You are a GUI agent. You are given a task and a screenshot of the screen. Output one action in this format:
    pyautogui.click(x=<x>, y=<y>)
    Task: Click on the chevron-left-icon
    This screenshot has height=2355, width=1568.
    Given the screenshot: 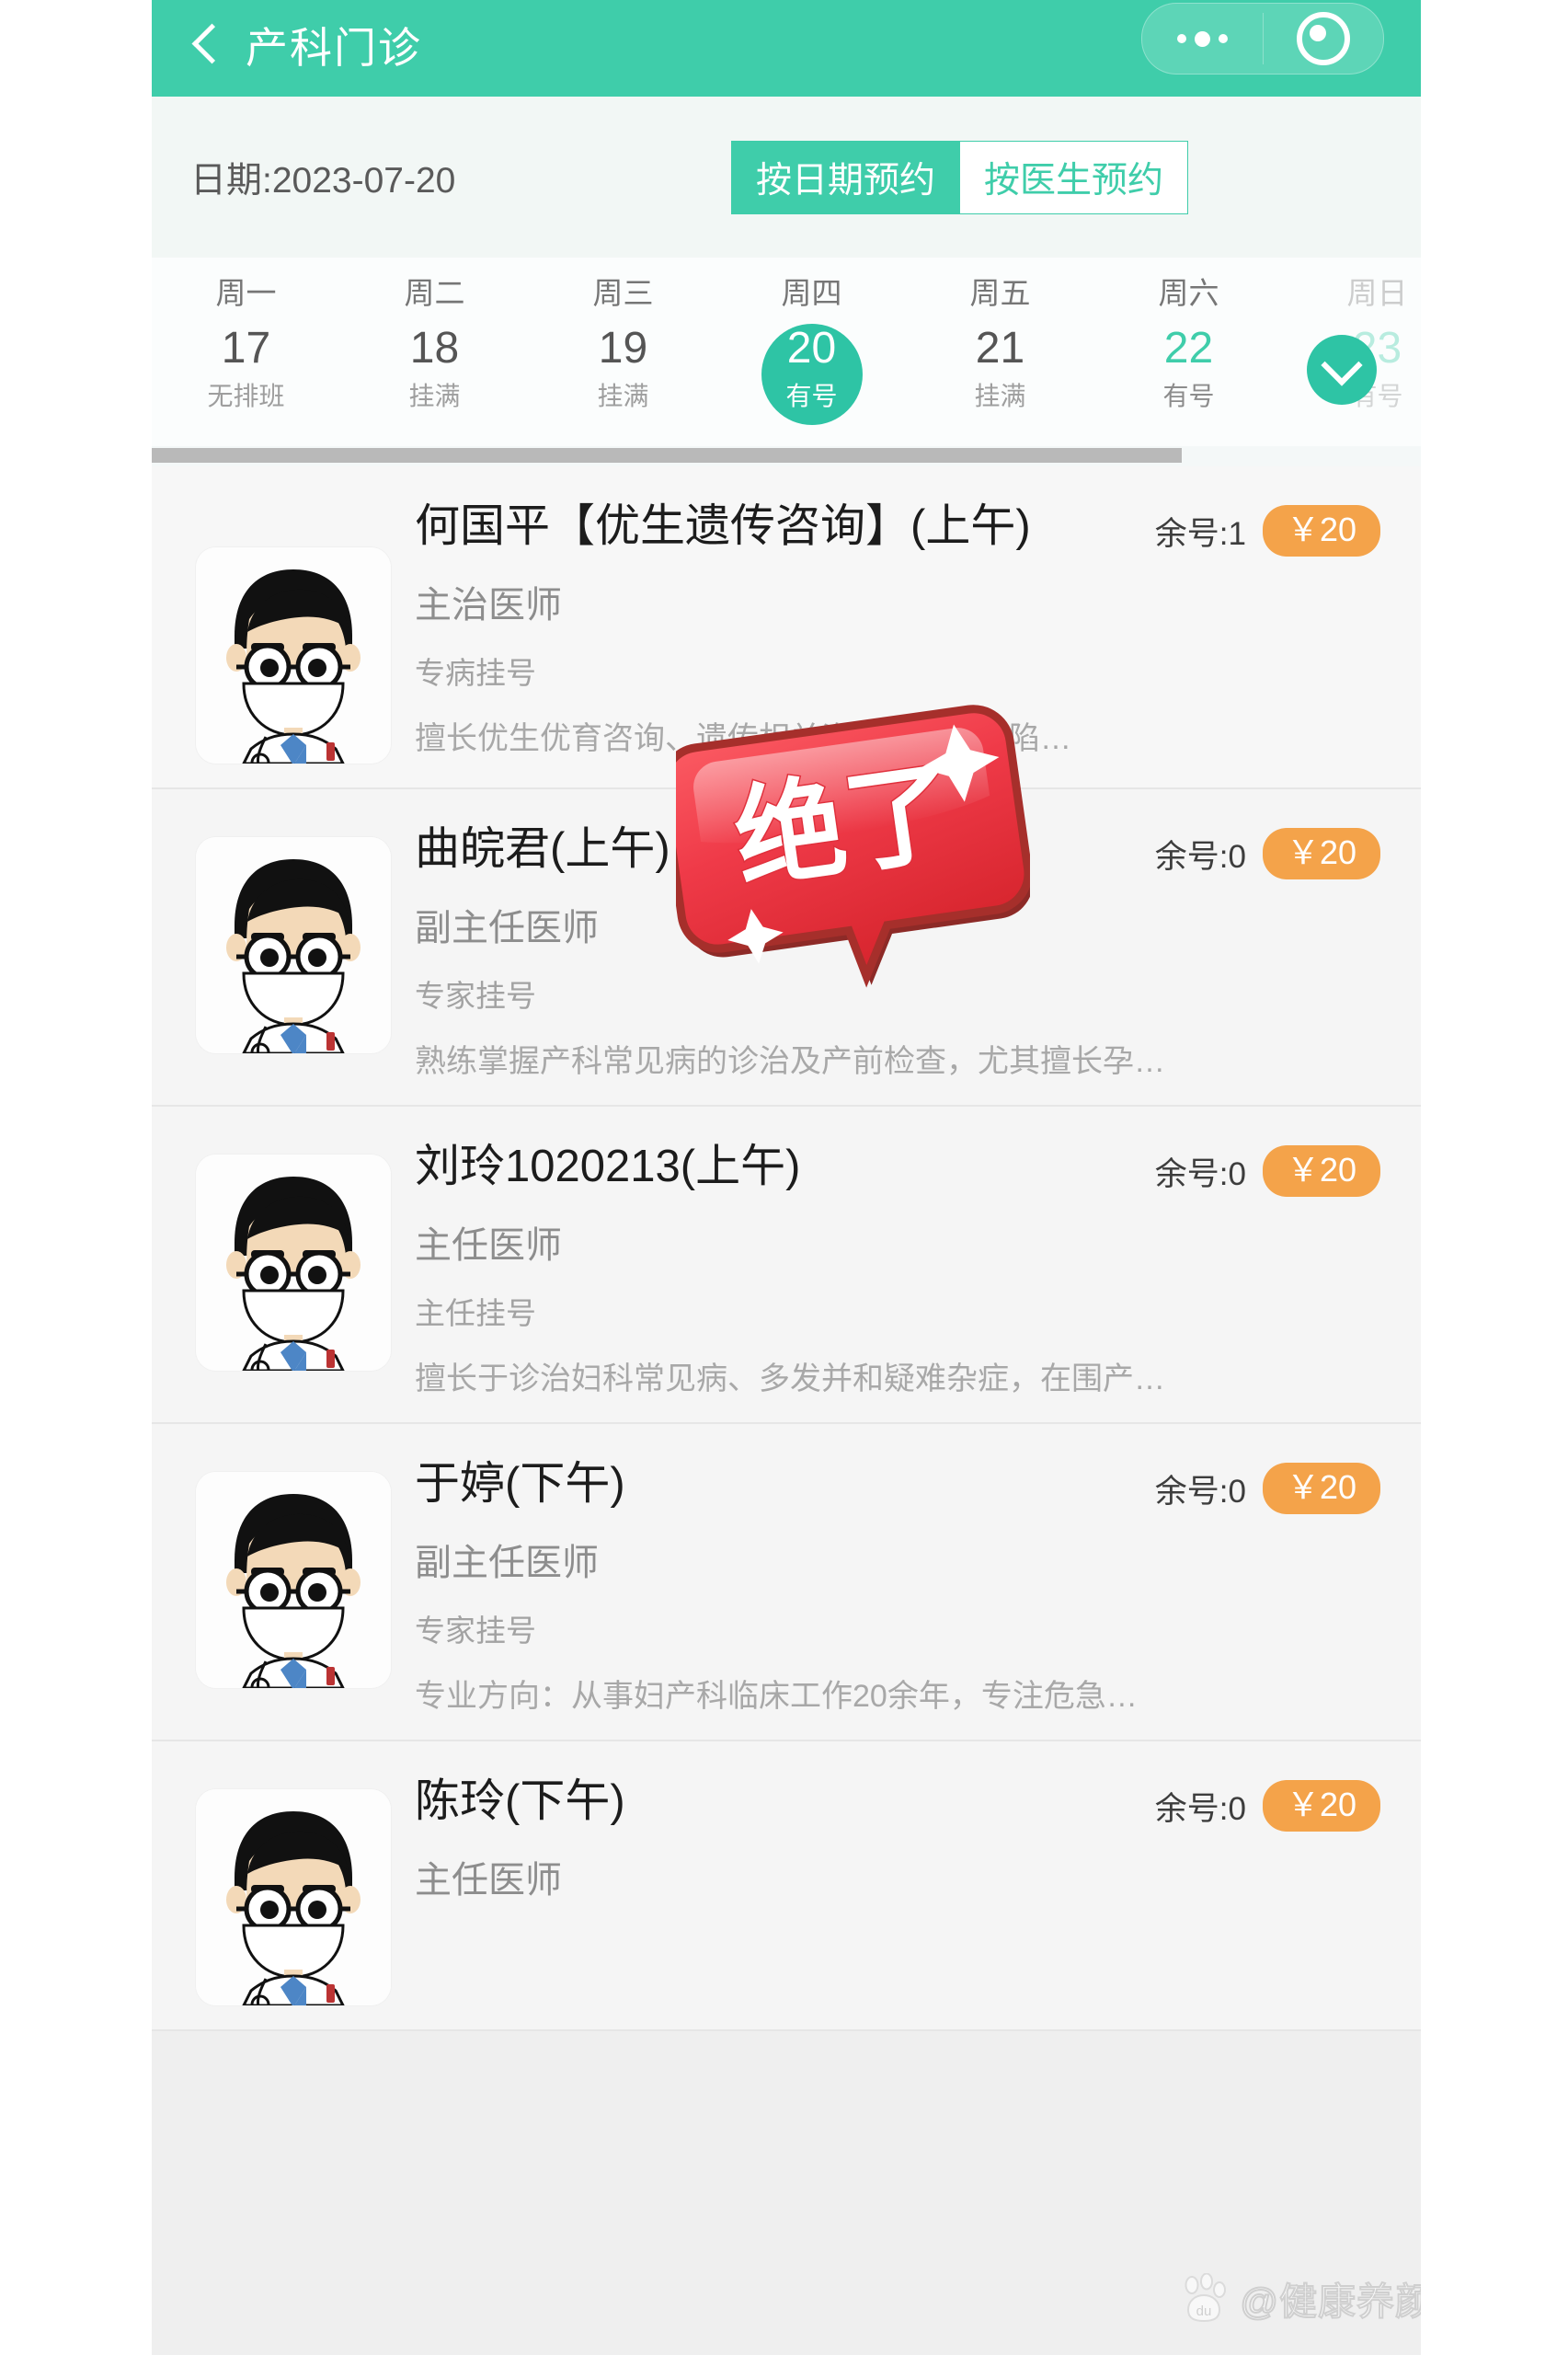 What is the action you would take?
    pyautogui.click(x=206, y=46)
    